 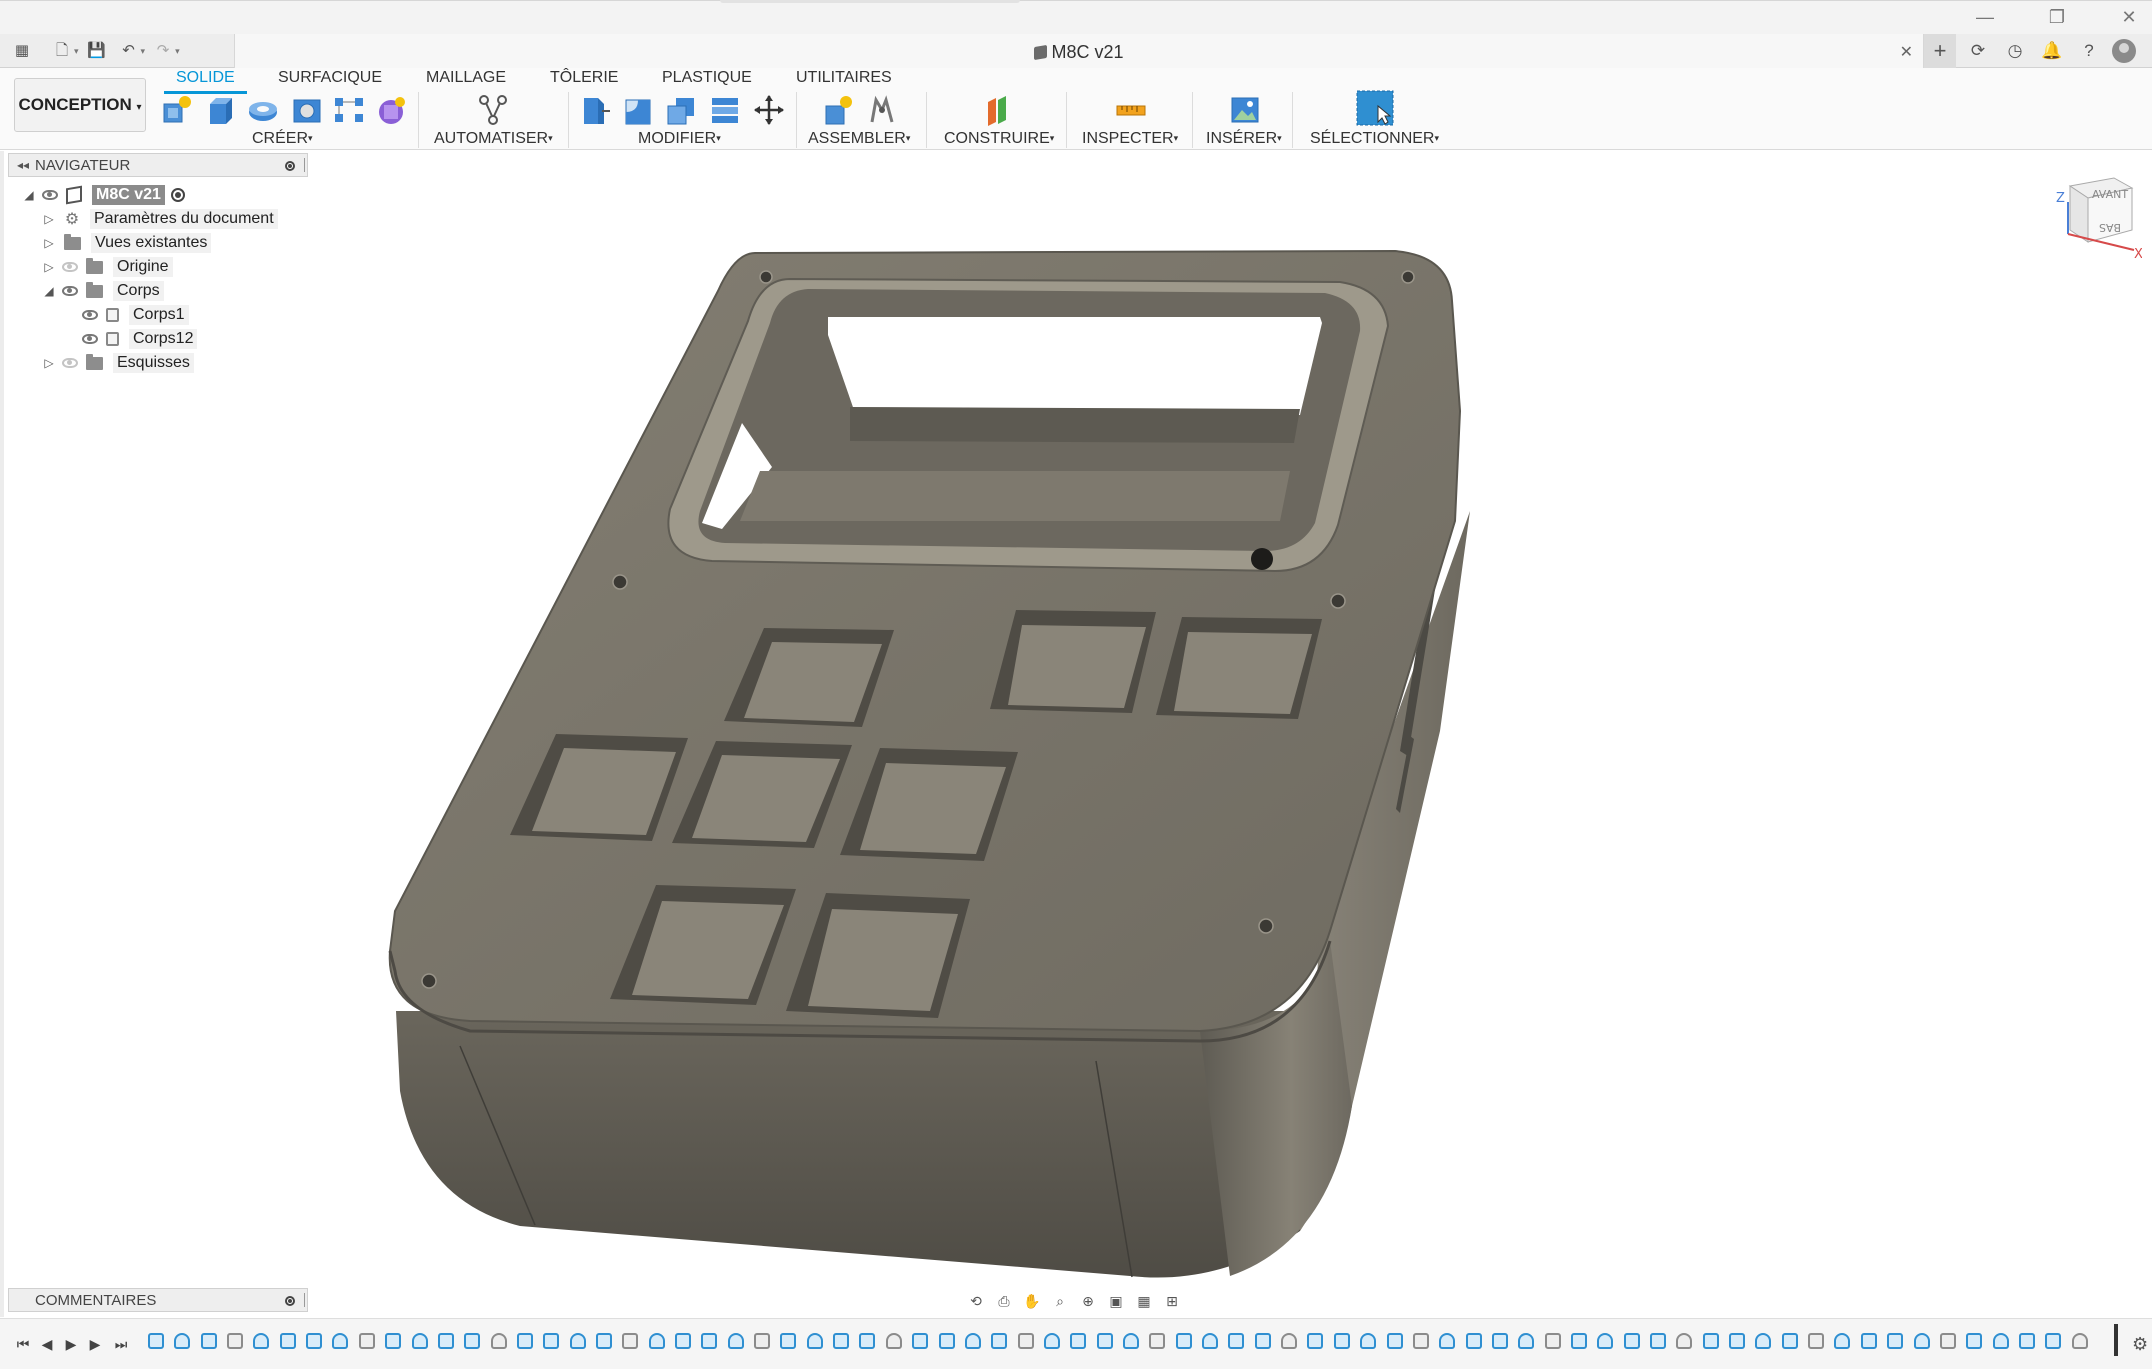 What do you see at coordinates (725, 110) in the screenshot?
I see `shell-icon` at bounding box center [725, 110].